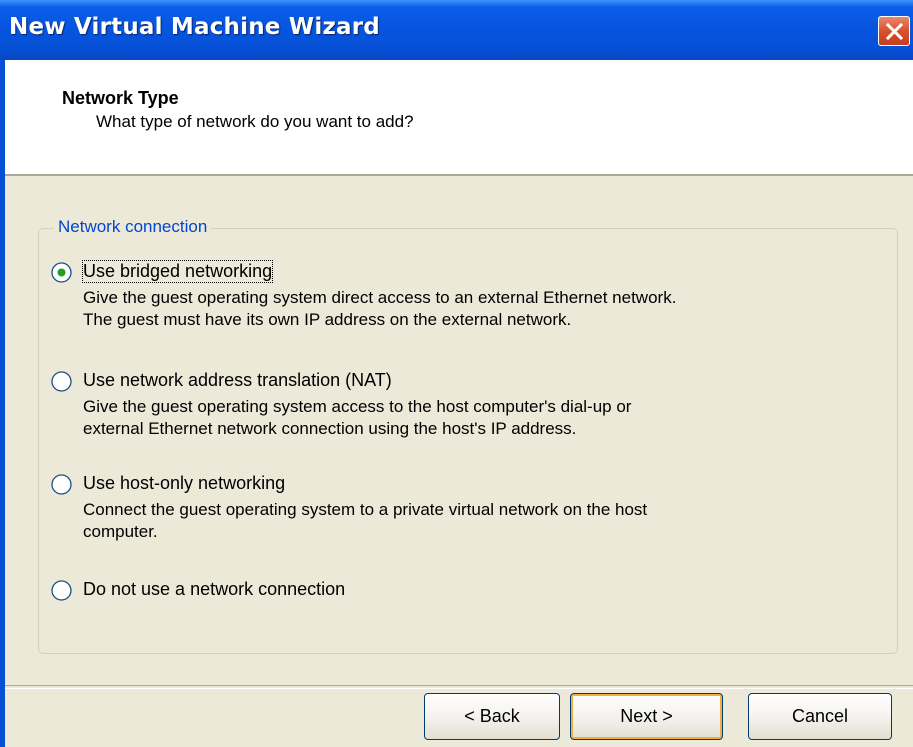 This screenshot has height=747, width=913. What do you see at coordinates (61, 590) in the screenshot?
I see `radio-none` at bounding box center [61, 590].